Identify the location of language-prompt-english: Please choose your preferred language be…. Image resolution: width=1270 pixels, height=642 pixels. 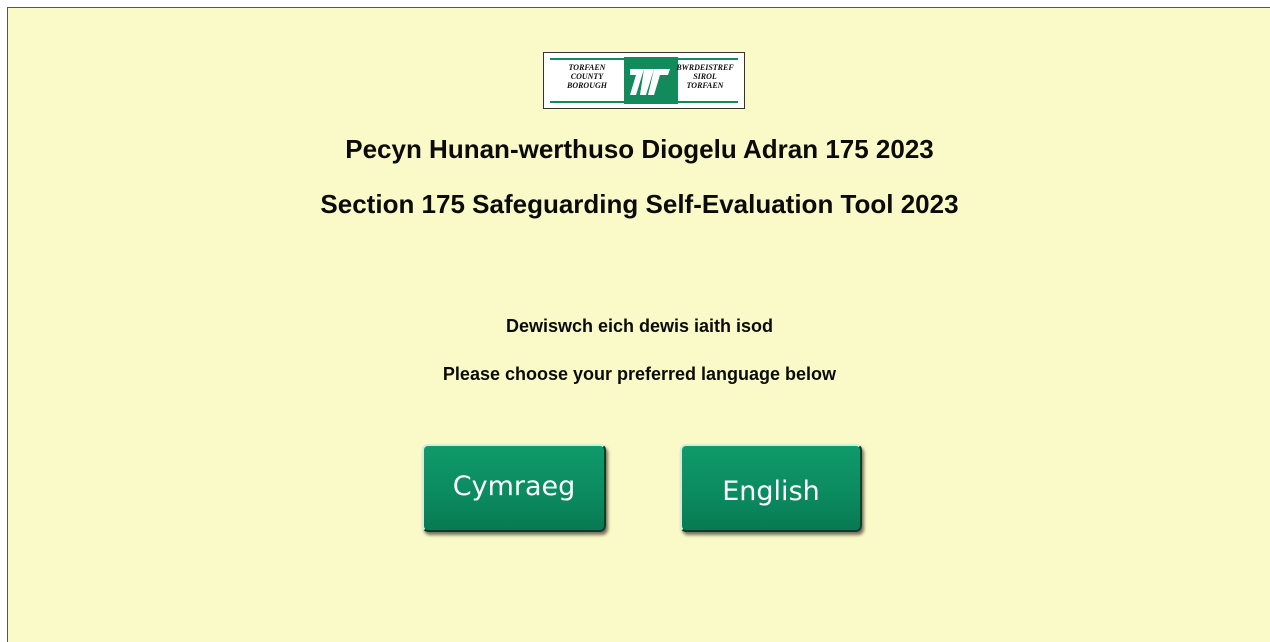
(639, 374).